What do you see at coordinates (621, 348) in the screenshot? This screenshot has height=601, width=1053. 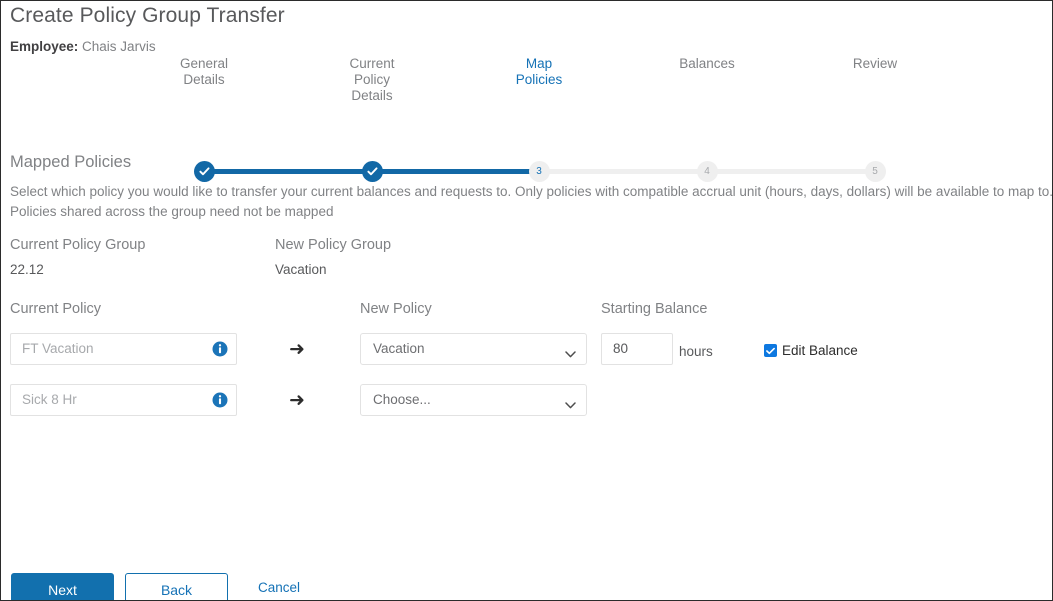 I see `starting-balance-value: 80` at bounding box center [621, 348].